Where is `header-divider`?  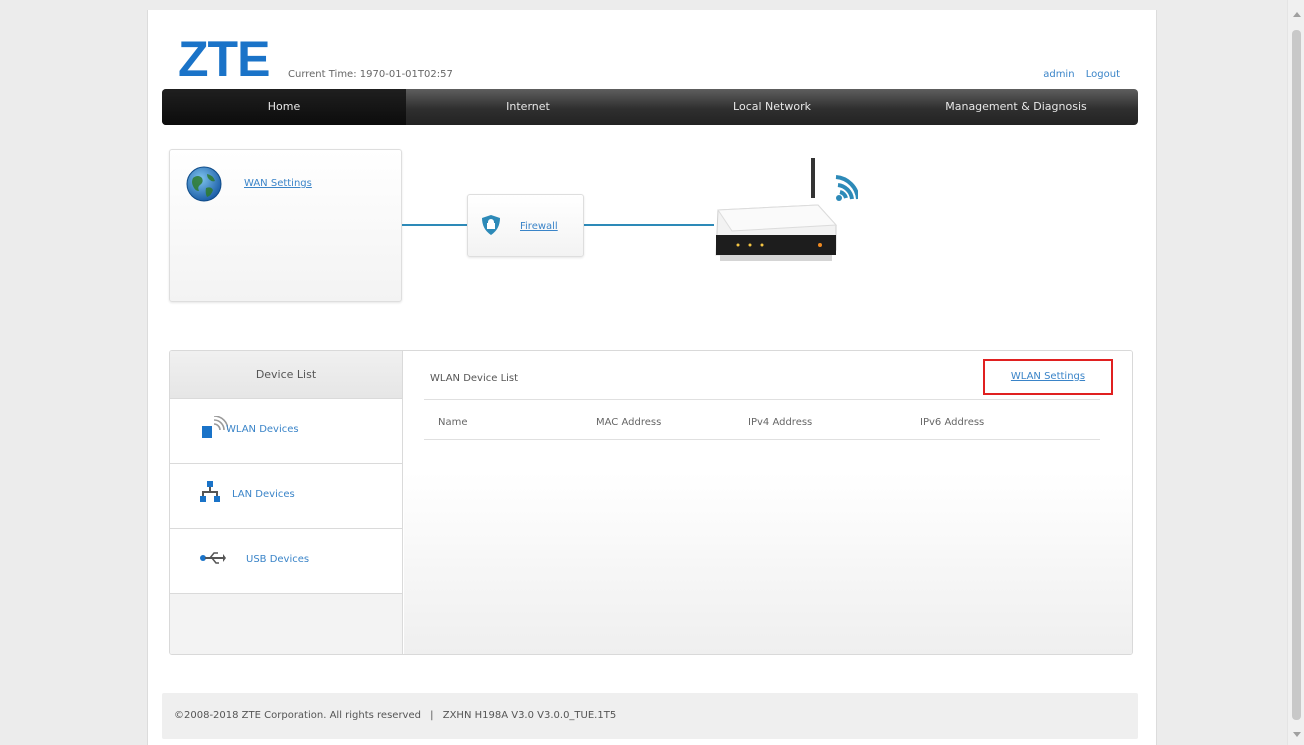
header-divider is located at coordinates (762, 399).